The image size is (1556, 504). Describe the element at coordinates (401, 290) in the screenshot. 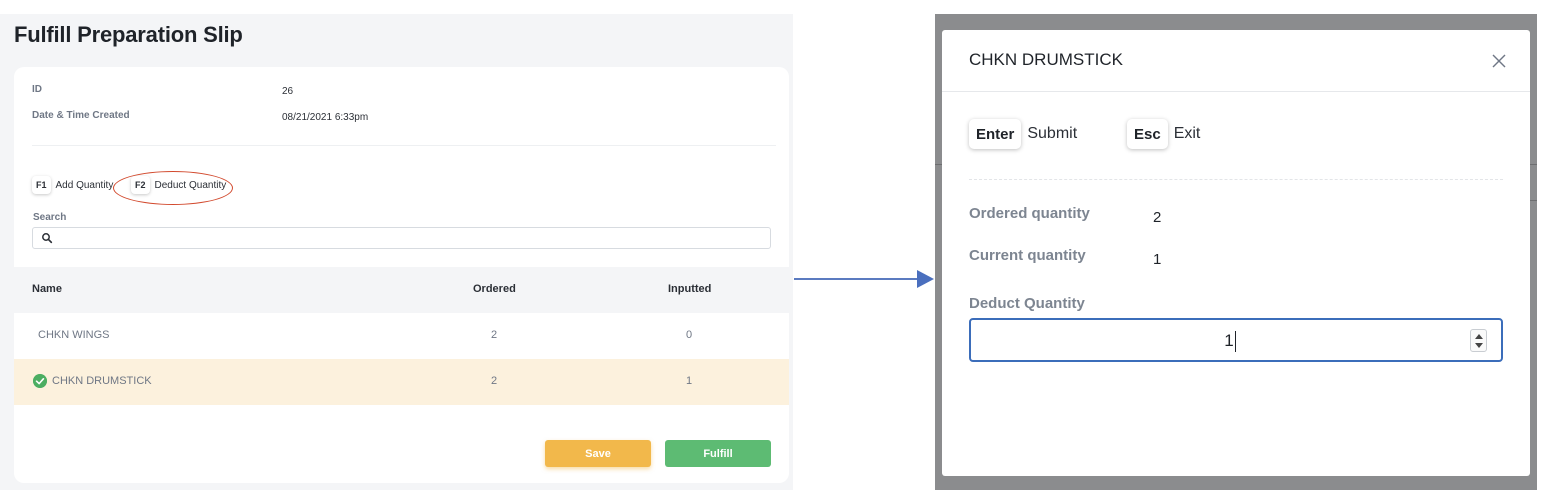

I see `table-header: Name Ordered Inputted` at that location.